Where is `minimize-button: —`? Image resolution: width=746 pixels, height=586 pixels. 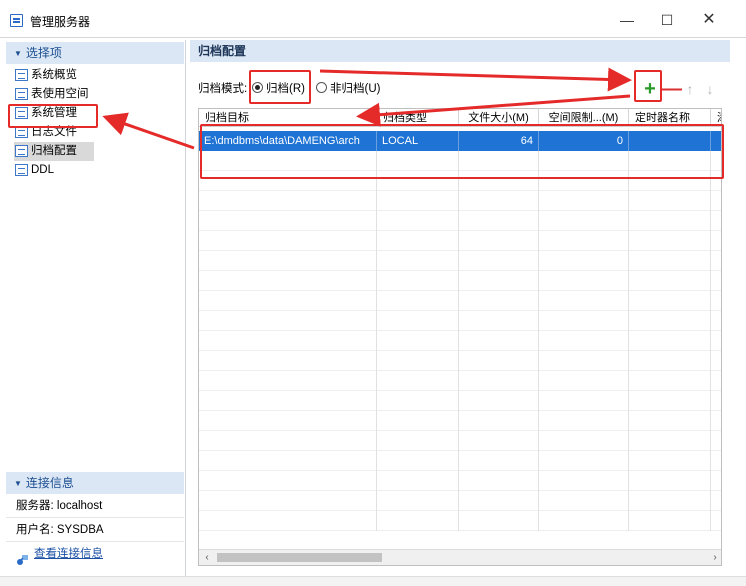
minimize-button: — is located at coordinates (627, 20).